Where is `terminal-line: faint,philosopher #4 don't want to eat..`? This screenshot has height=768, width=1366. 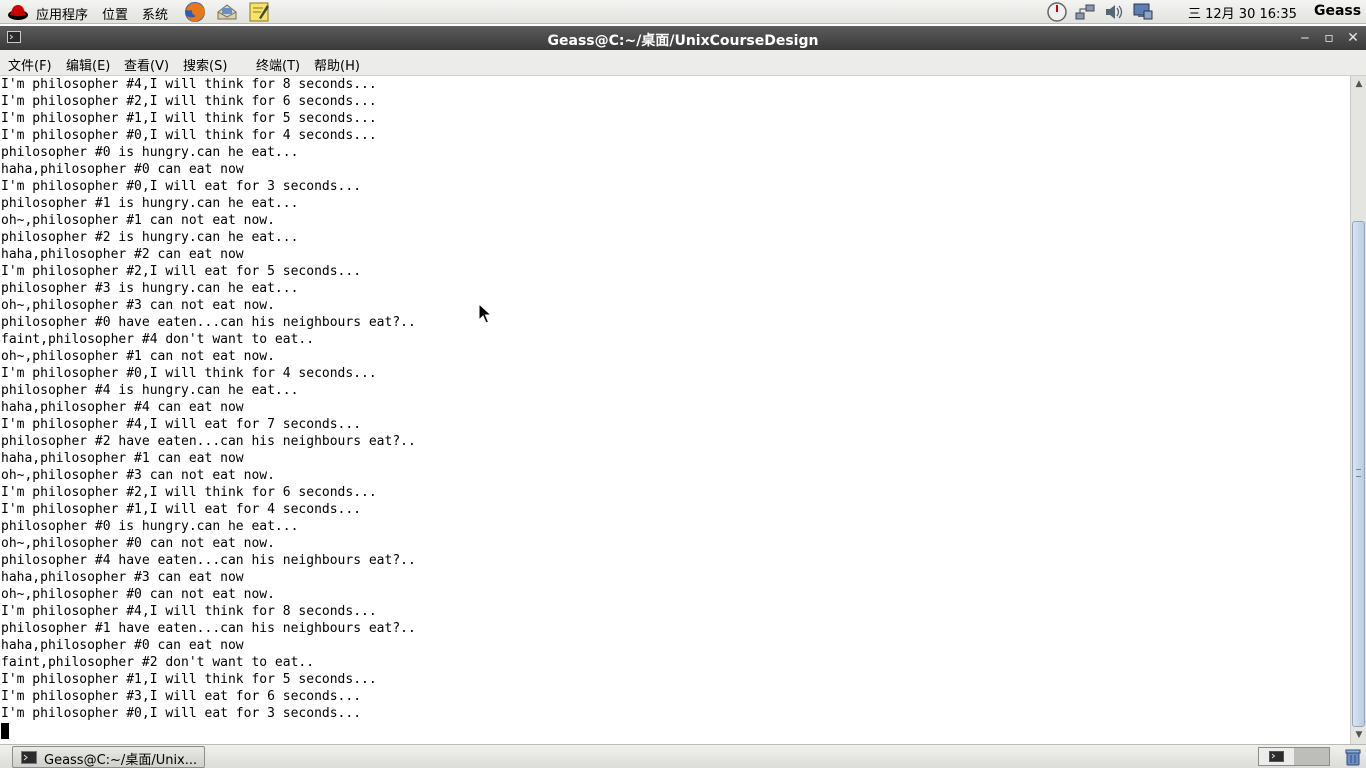 terminal-line: faint,philosopher #4 don't want to eat.. is located at coordinates (158, 339).